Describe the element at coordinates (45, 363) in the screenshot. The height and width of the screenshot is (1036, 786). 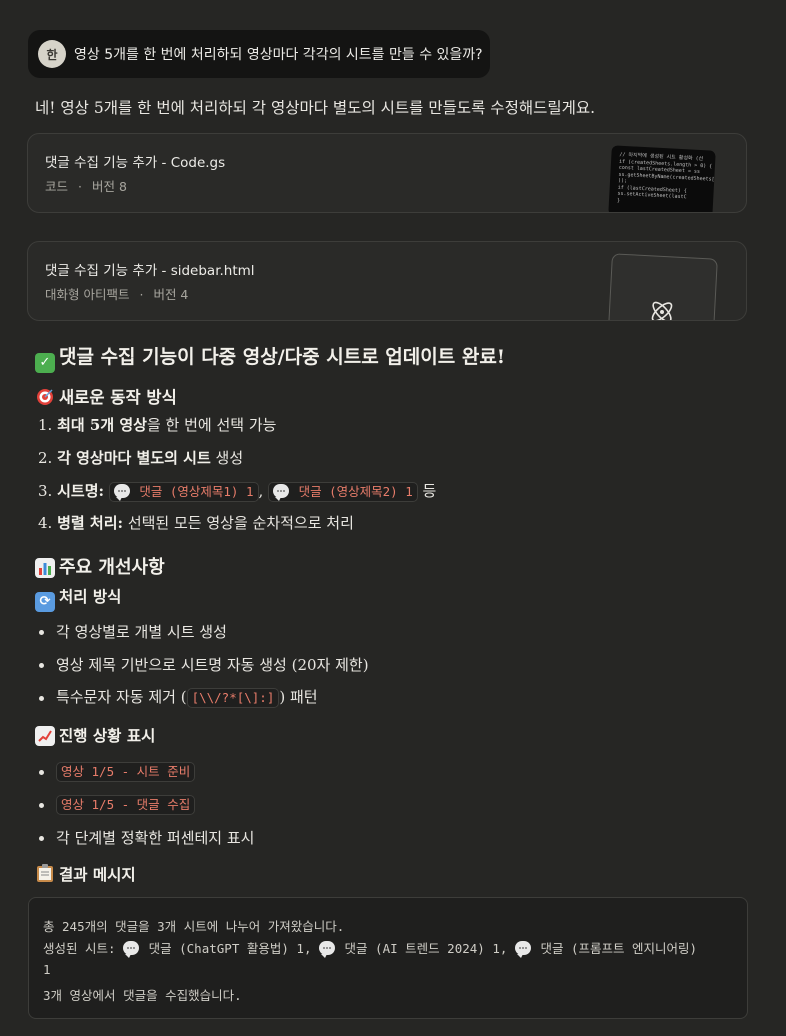
I see `check-mark-icon: ✓` at that location.